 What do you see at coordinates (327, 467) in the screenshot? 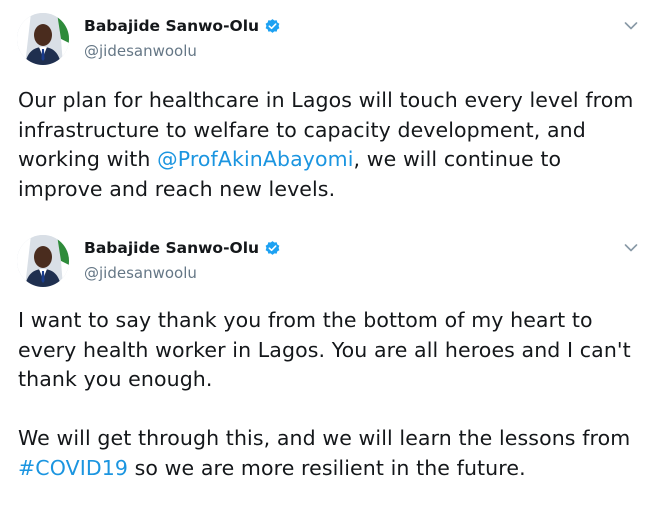
I see `tweet-text-segment: so we are more resilient in the future.` at bounding box center [327, 467].